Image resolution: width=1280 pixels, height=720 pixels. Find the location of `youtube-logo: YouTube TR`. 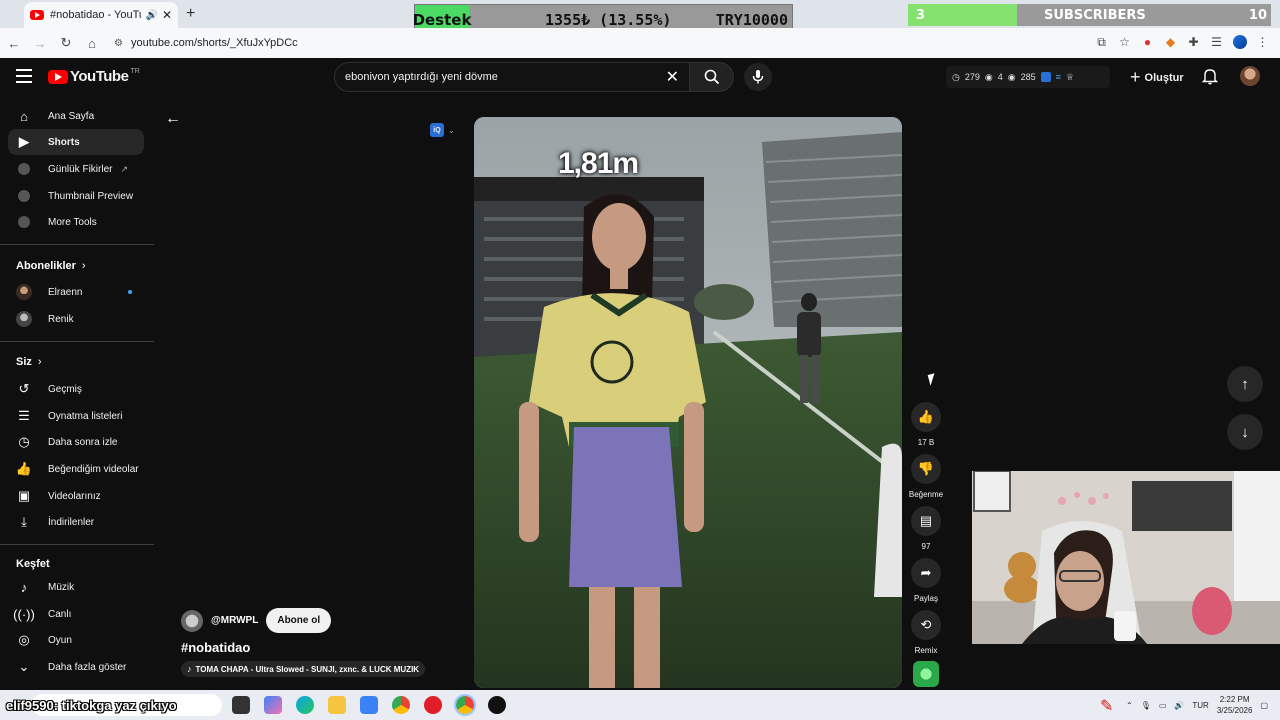

youtube-logo: YouTube TR is located at coordinates (94, 76).